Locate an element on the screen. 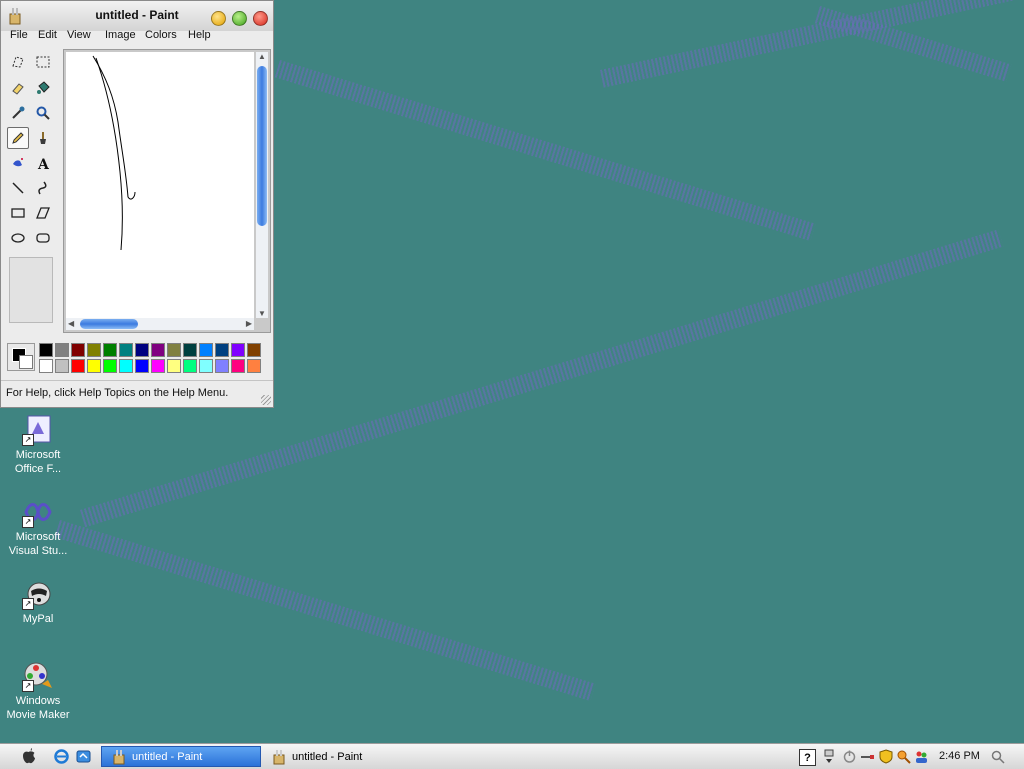  eraser-icon is located at coordinates (18, 88).